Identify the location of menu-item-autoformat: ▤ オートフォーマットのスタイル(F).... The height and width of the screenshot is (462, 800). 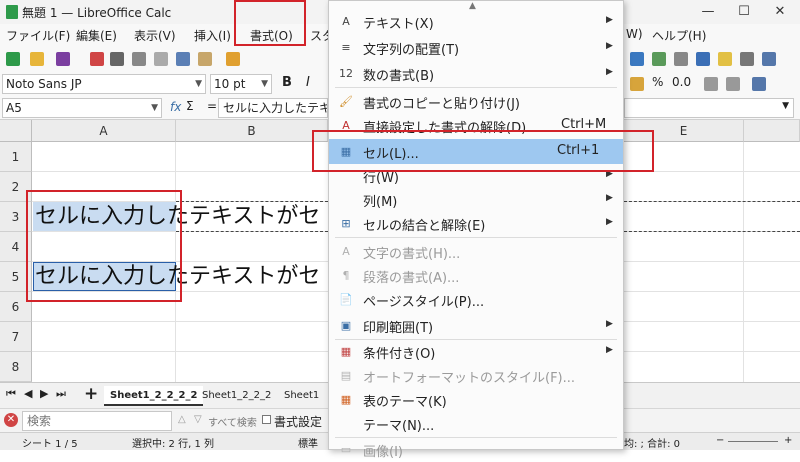
(476, 375).